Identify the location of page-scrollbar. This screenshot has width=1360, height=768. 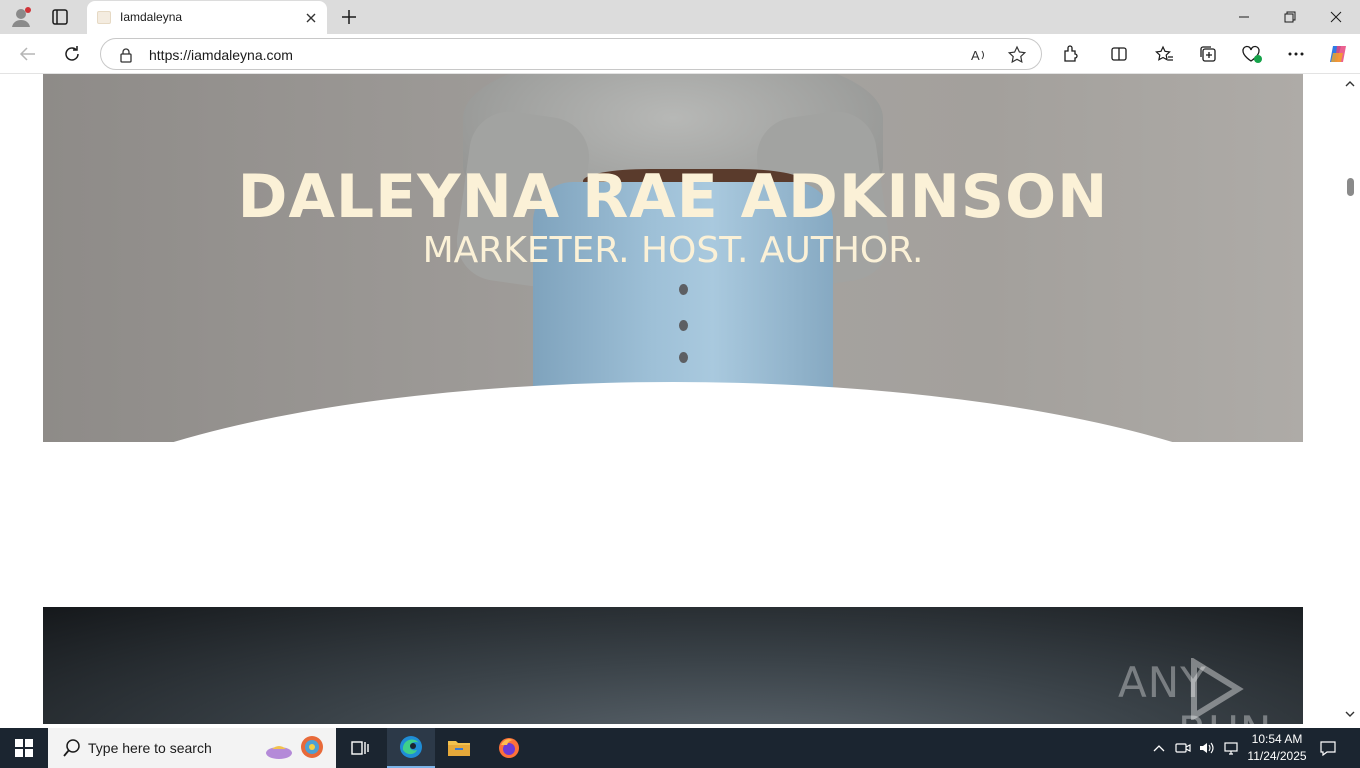
(1350, 399).